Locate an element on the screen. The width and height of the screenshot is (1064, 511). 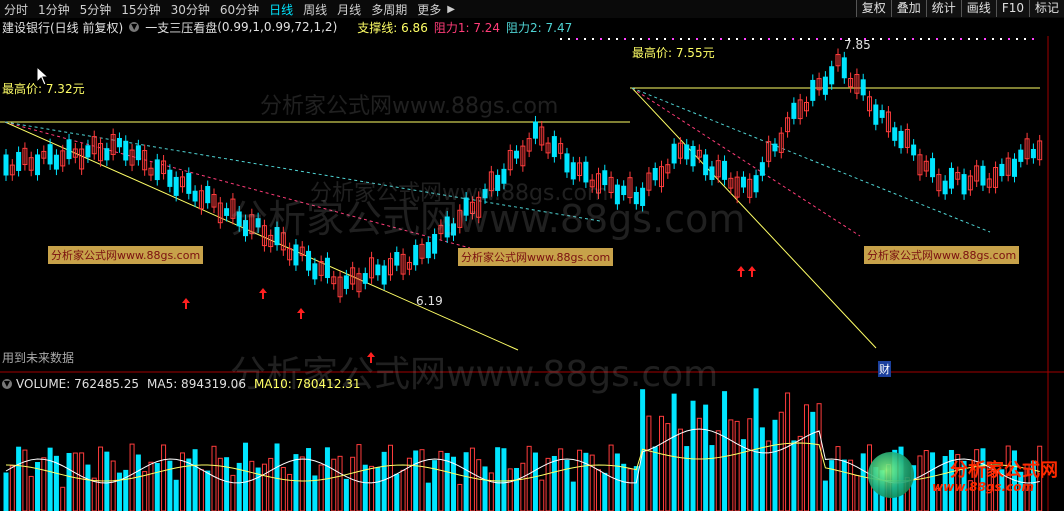
fuquan-button: 复权 is located at coordinates (873, 8).